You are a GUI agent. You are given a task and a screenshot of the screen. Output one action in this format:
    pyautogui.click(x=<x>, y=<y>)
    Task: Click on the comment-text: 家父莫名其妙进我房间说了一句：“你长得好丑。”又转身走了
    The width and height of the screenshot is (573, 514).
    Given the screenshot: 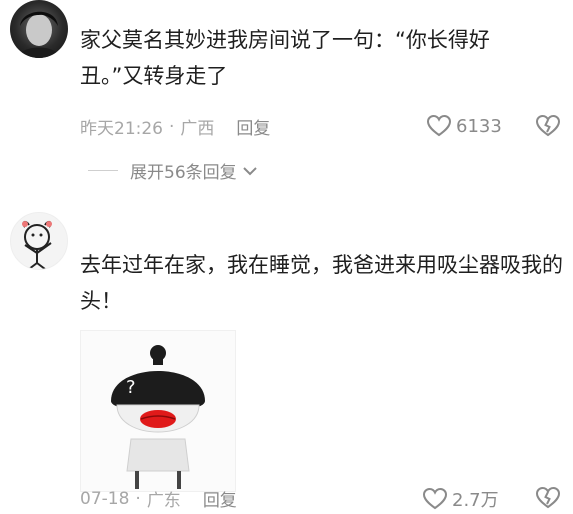 What is the action you would take?
    pyautogui.click(x=285, y=58)
    